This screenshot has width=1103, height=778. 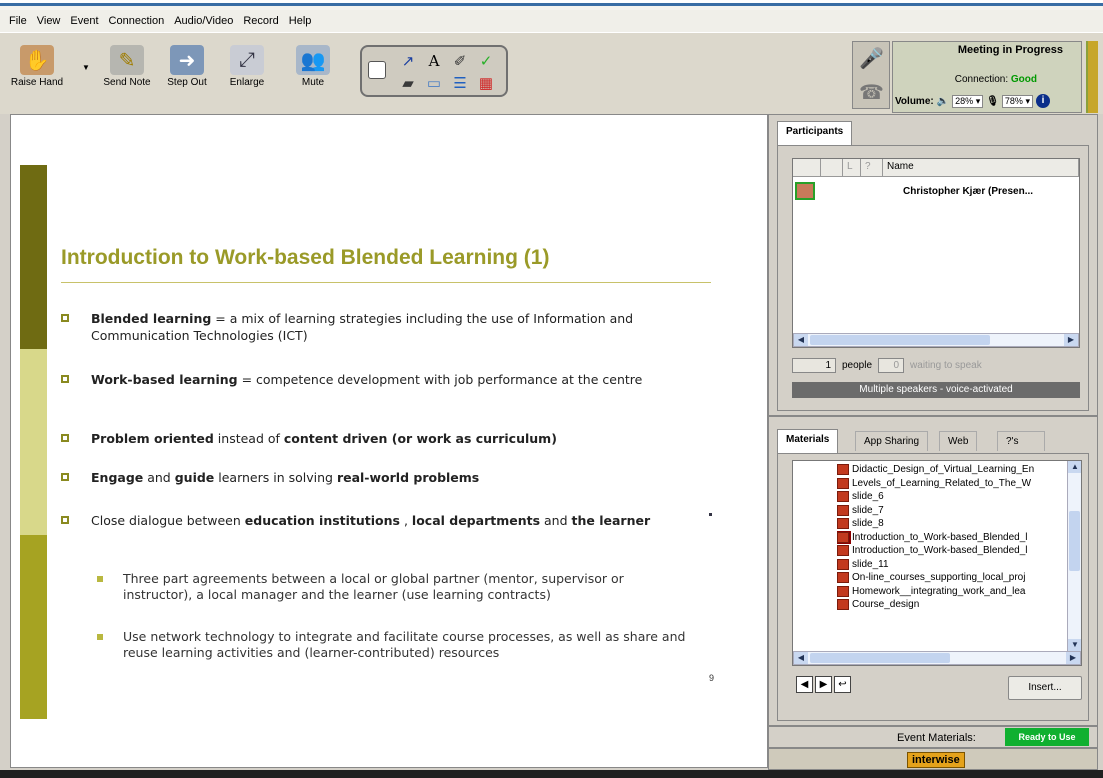 I want to click on header-col-hand, so click(x=832, y=167).